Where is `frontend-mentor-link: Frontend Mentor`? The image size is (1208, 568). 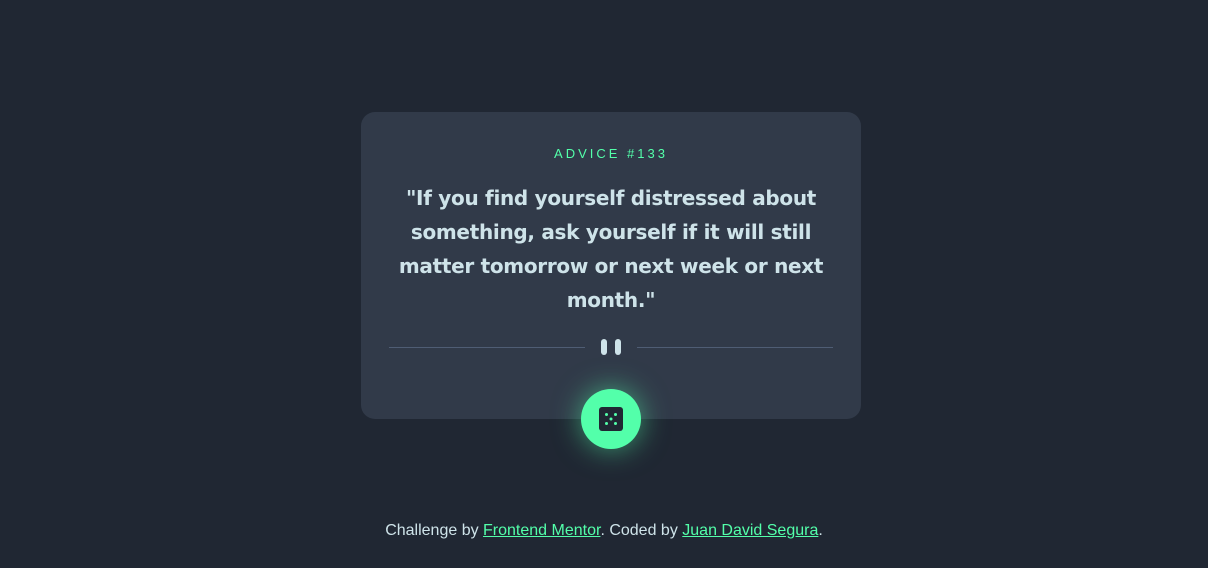
frontend-mentor-link: Frontend Mentor is located at coordinates (541, 530).